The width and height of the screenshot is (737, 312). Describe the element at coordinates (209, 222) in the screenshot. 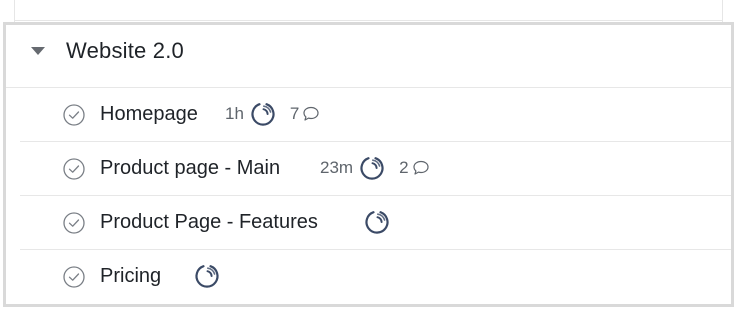

I see `task-label: Product Page - Features` at that location.